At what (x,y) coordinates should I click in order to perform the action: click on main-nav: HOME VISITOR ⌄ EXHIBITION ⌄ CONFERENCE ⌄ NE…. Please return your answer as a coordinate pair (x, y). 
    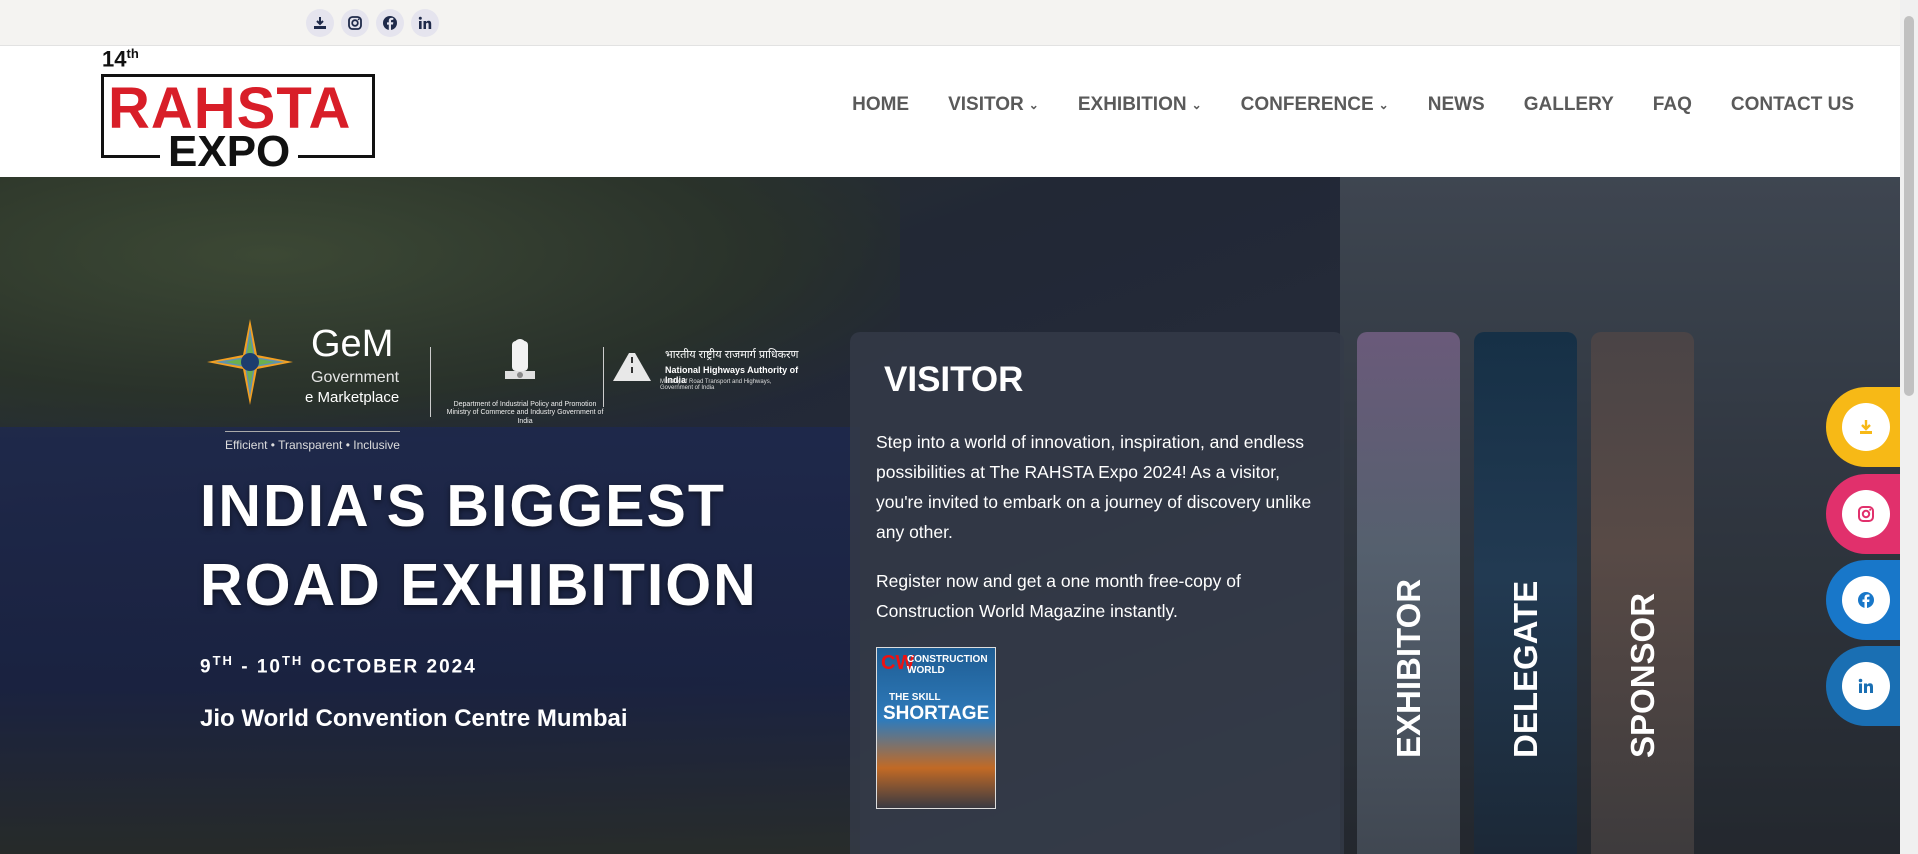
    Looking at the image, I should click on (1333, 105).